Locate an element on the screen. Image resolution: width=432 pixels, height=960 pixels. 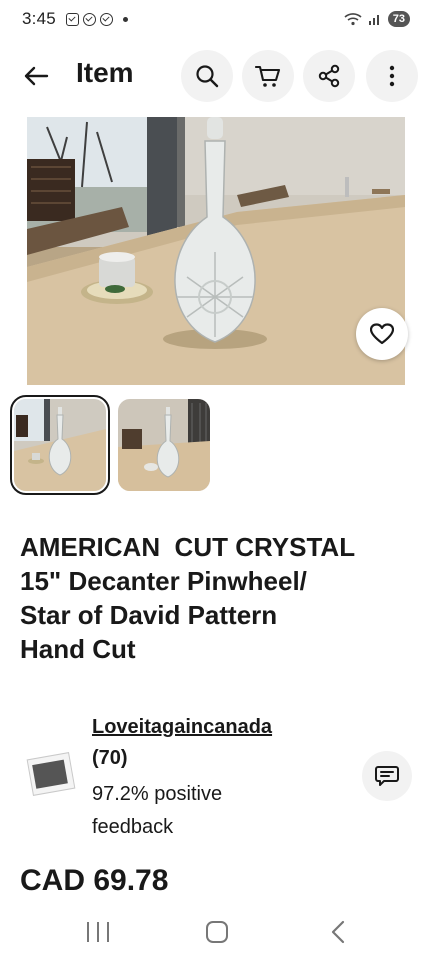
share-button is located at coordinates (329, 76).